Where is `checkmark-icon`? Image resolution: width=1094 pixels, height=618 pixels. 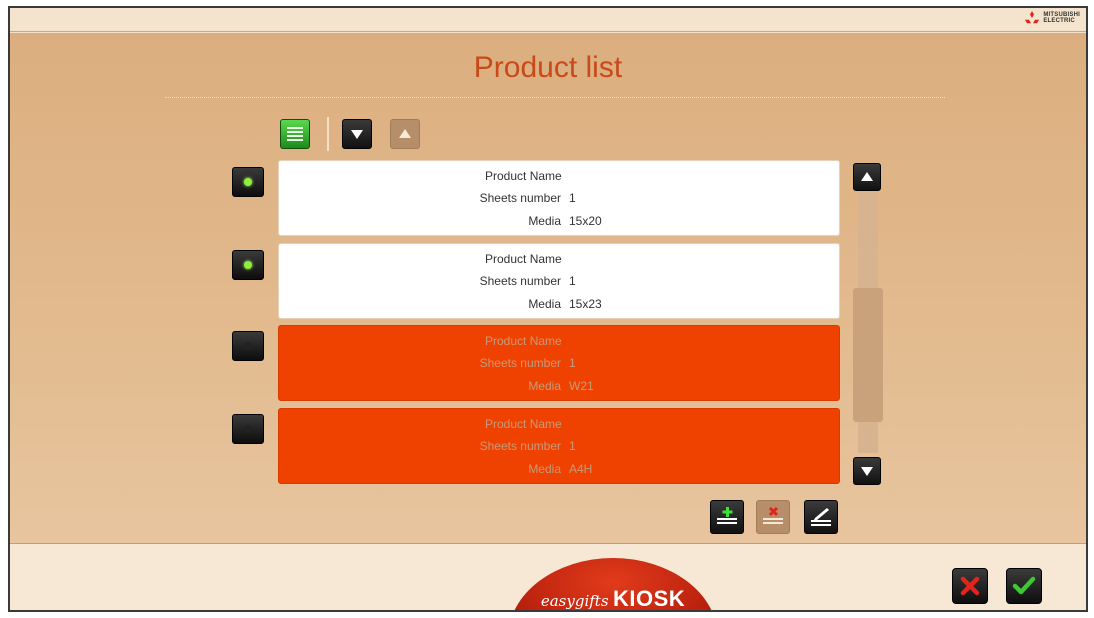 checkmark-icon is located at coordinates (1024, 585).